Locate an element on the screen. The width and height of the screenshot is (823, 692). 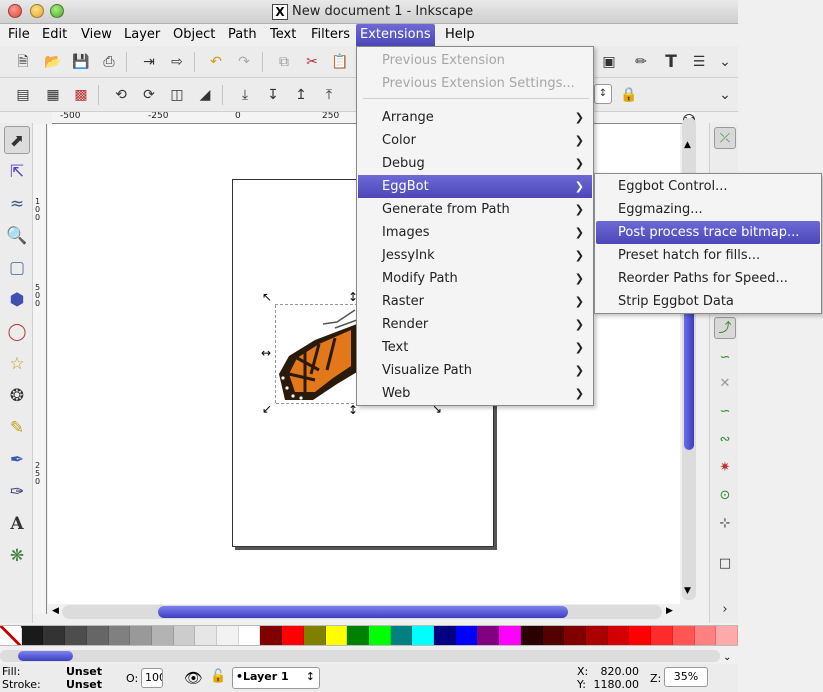
spray-tool-icon: ❋ is located at coordinates (17, 556).